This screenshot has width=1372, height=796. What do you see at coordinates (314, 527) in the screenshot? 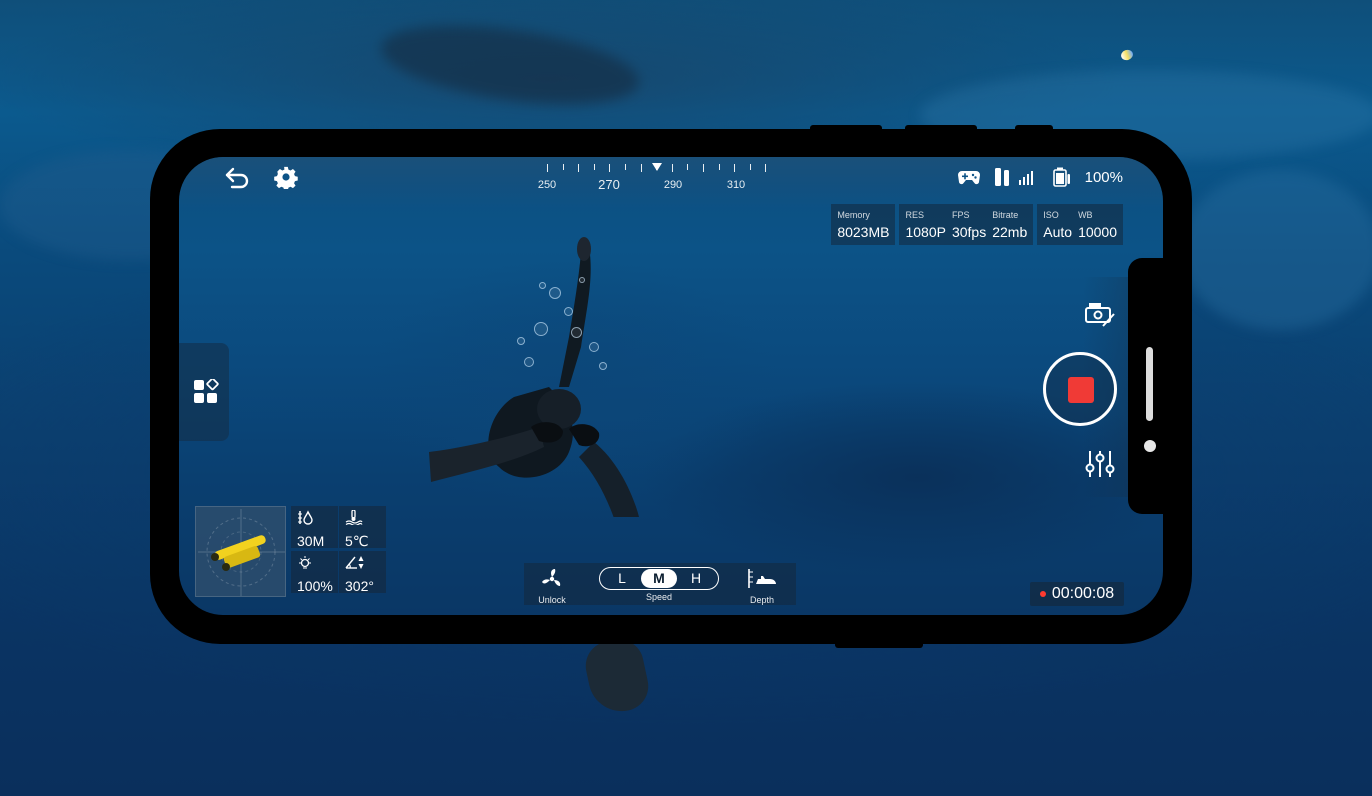
I see `depth-telemetry: 30M` at bounding box center [314, 527].